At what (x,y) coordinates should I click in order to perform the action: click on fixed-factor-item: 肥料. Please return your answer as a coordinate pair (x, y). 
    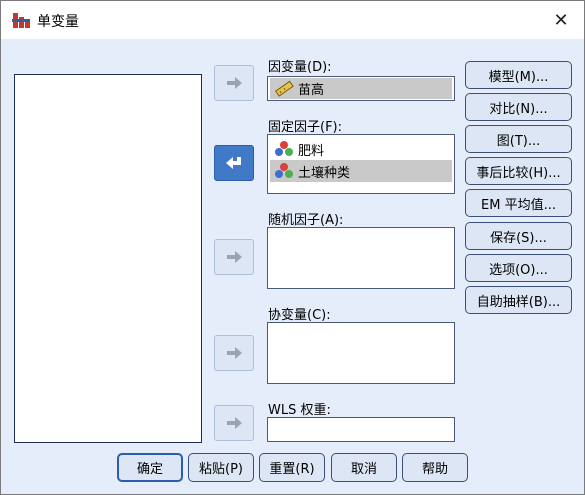
    Looking at the image, I should click on (361, 149).